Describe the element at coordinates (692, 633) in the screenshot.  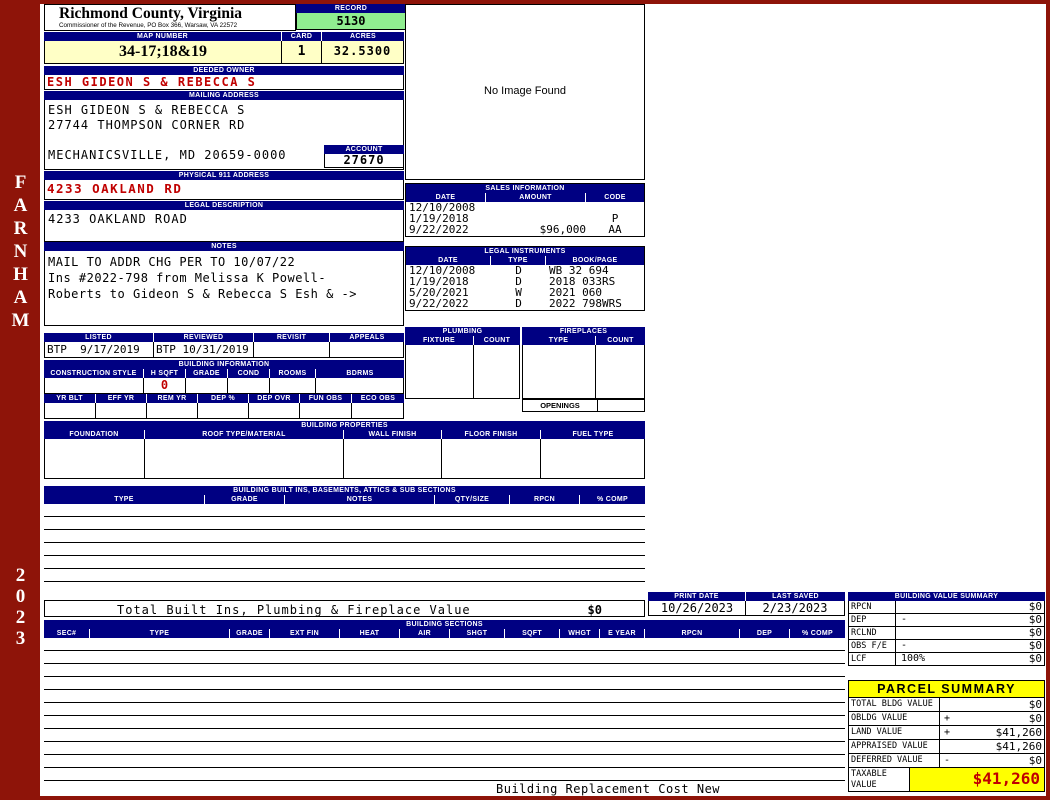
I see `bs-col-rpcn: RPCN` at that location.